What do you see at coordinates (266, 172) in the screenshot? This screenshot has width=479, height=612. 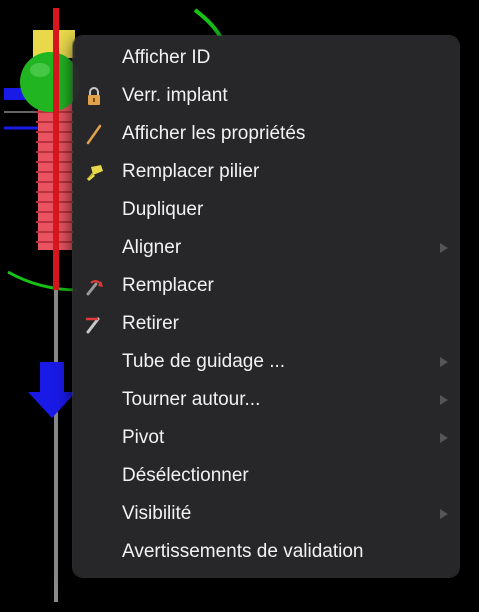 I see `menu-item-replace-abutment: Remplacer pilier` at bounding box center [266, 172].